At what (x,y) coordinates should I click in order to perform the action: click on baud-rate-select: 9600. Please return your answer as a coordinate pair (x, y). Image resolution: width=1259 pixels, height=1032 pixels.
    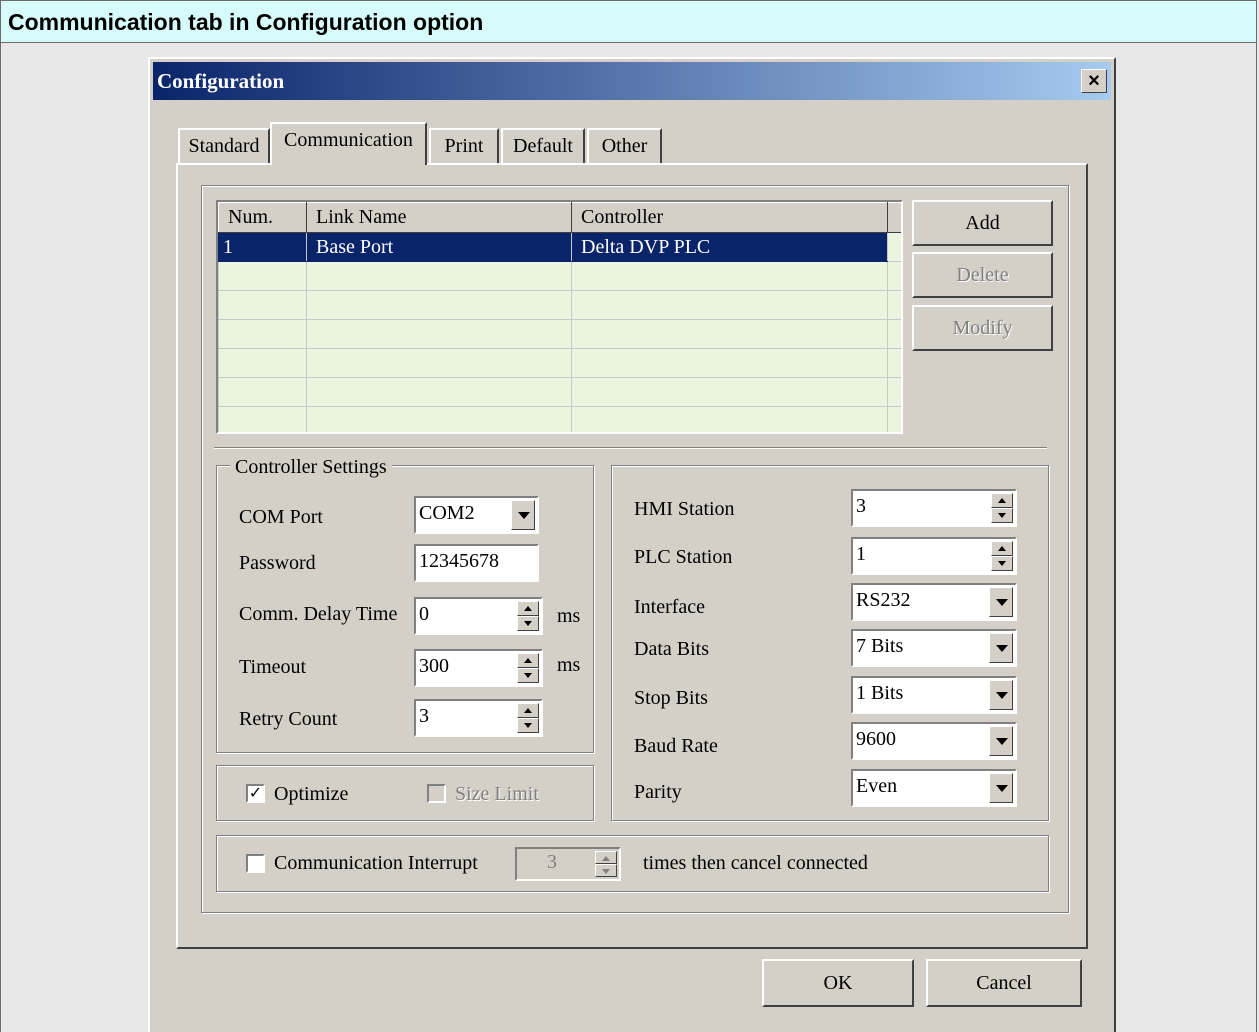
    Looking at the image, I should click on (934, 741).